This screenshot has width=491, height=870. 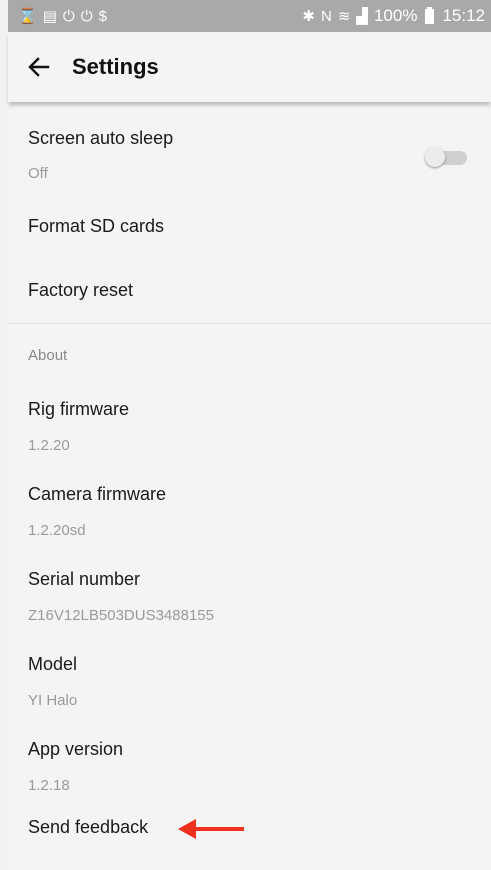 What do you see at coordinates (101, 138) in the screenshot?
I see `setting-label: Screen auto sleep` at bounding box center [101, 138].